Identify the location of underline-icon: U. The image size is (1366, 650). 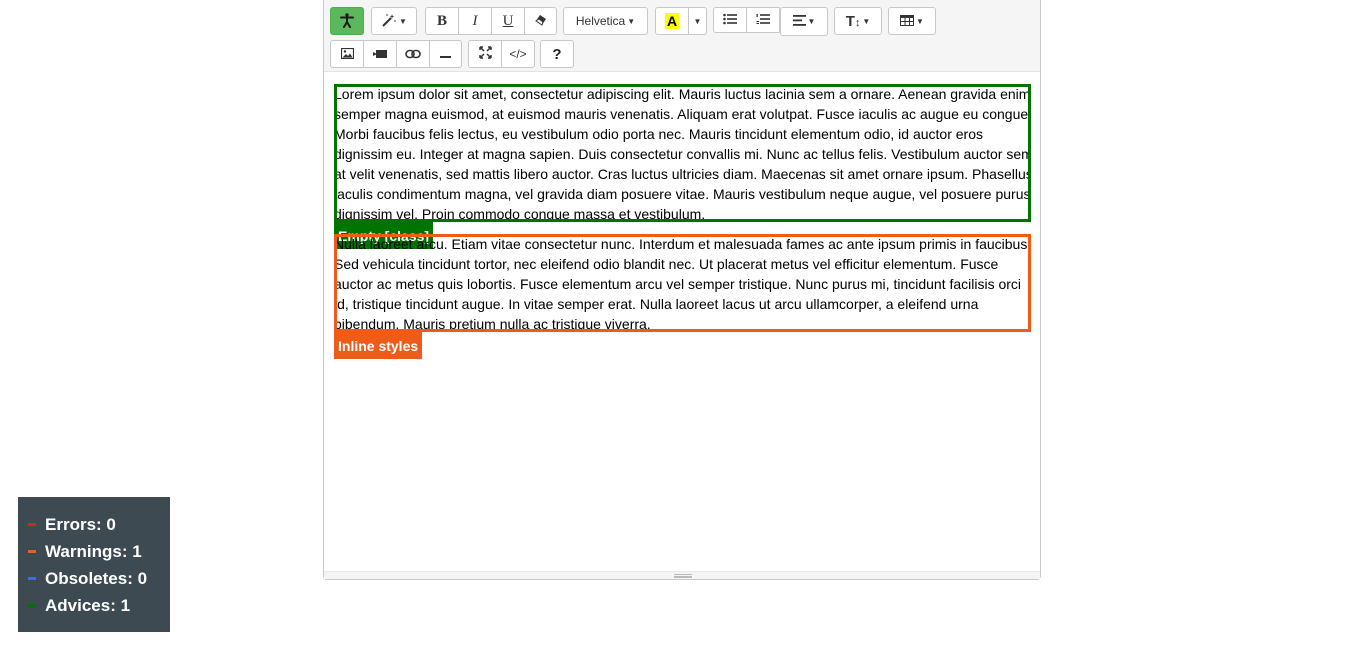
(508, 20).